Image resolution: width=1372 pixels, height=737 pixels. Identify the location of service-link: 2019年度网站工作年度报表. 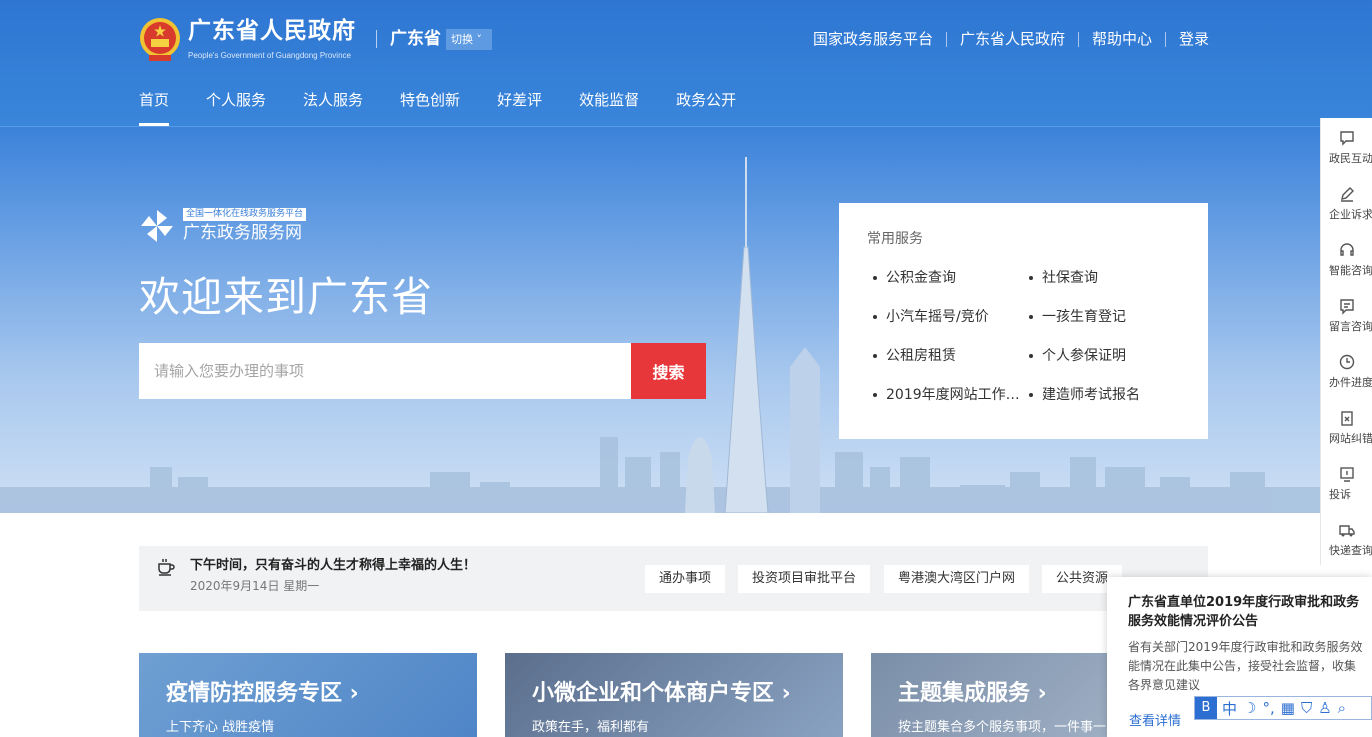
(951, 395).